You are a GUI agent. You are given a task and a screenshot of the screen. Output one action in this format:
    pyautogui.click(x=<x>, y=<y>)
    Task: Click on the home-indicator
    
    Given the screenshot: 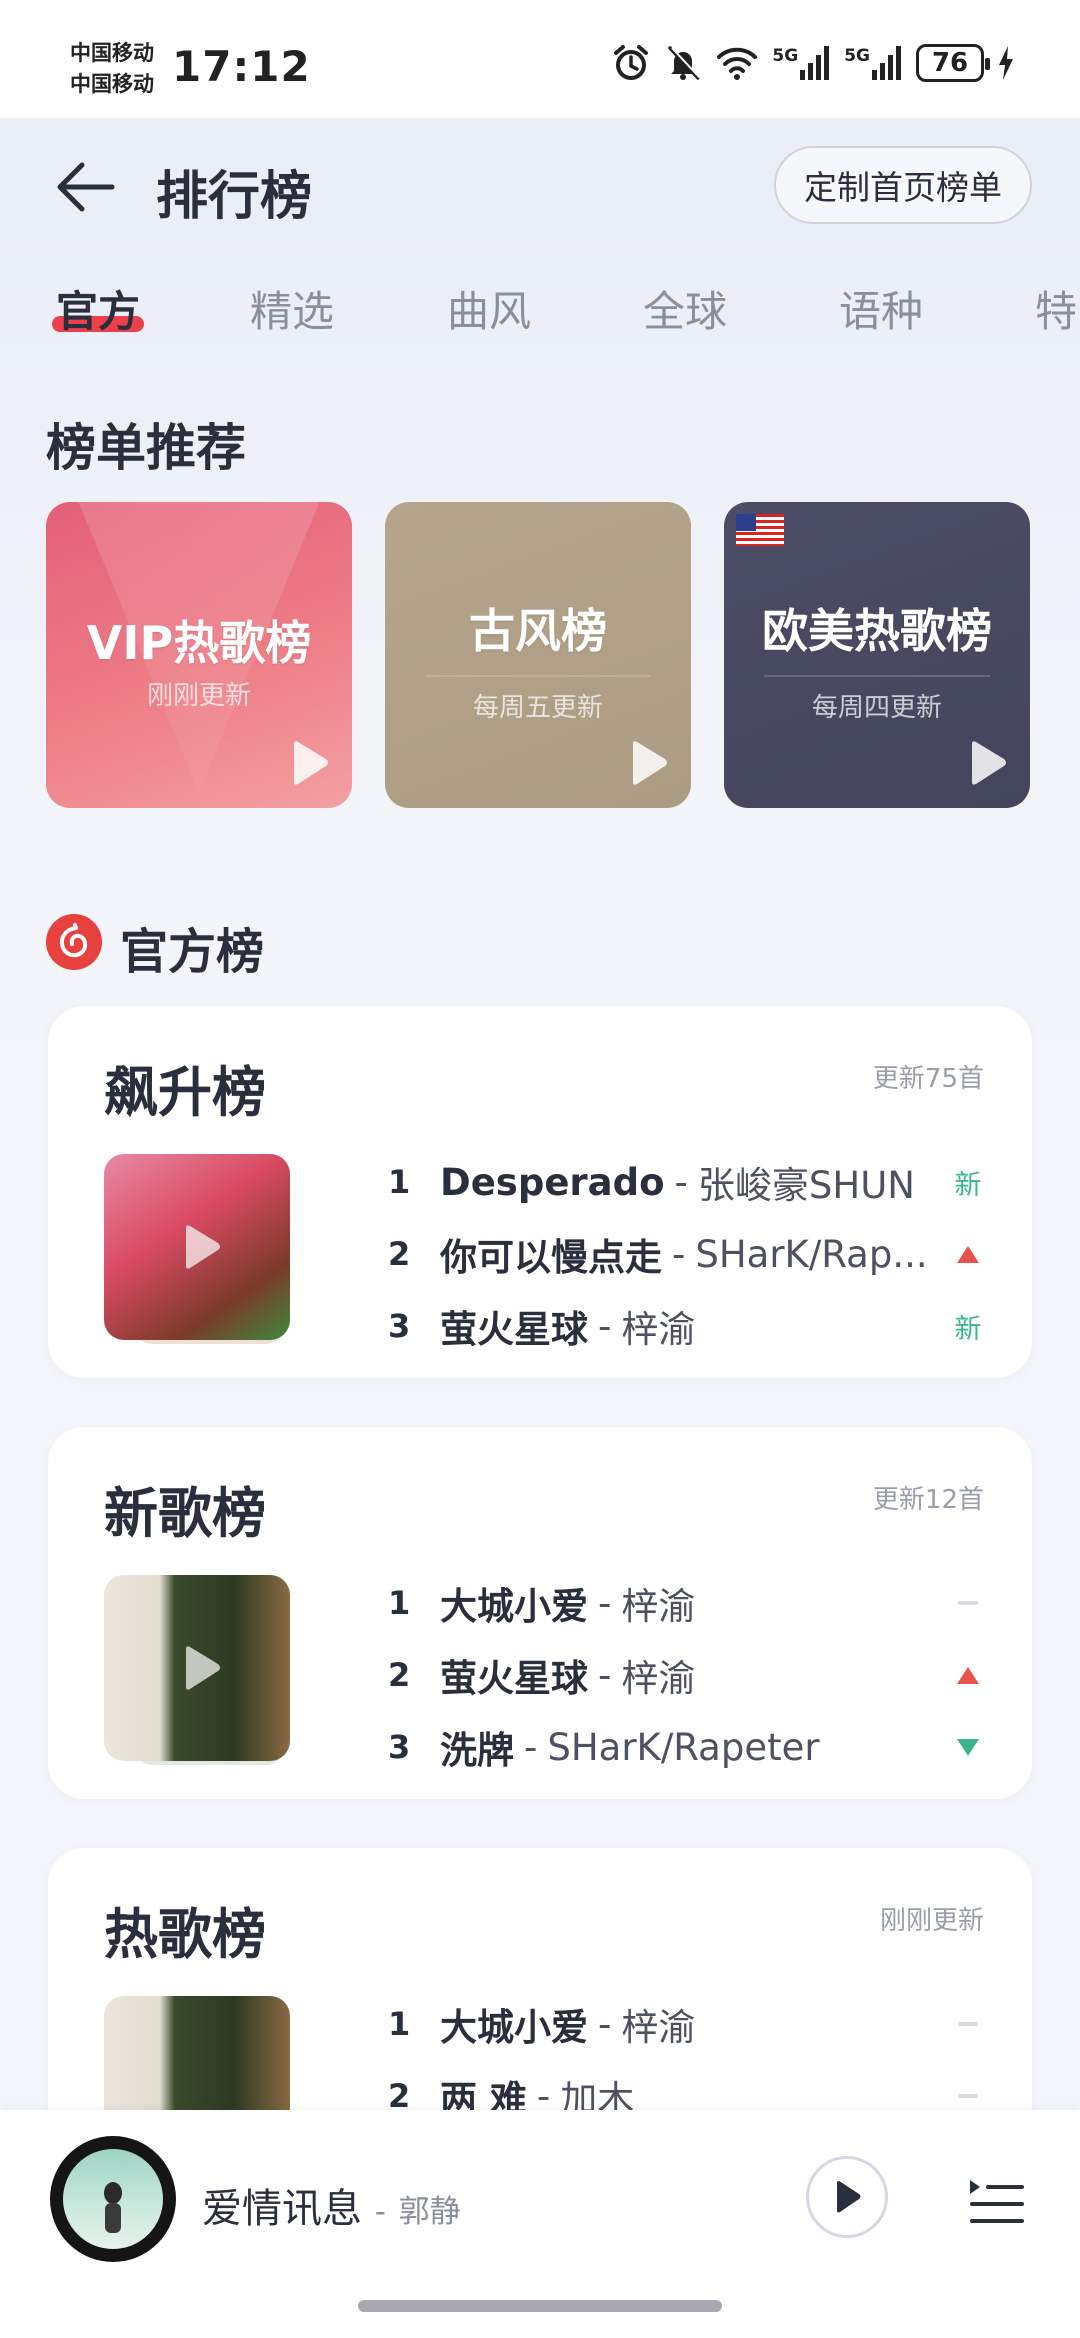 What is the action you would take?
    pyautogui.click(x=540, y=2306)
    